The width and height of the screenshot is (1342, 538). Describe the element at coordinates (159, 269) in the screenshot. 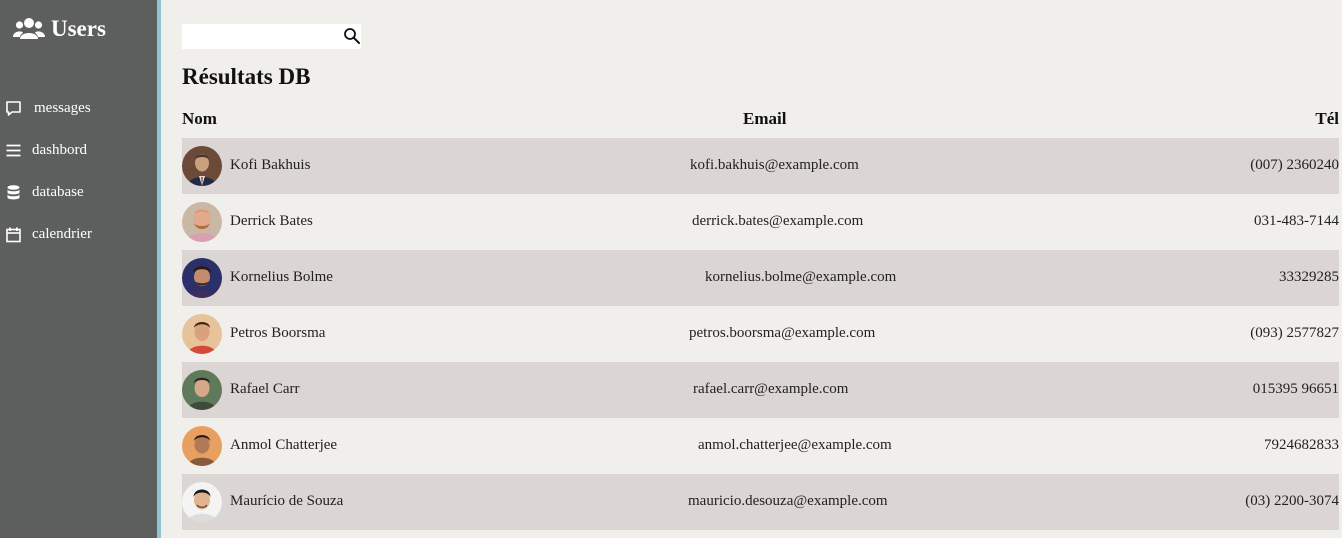

I see `sidebar-divider` at that location.